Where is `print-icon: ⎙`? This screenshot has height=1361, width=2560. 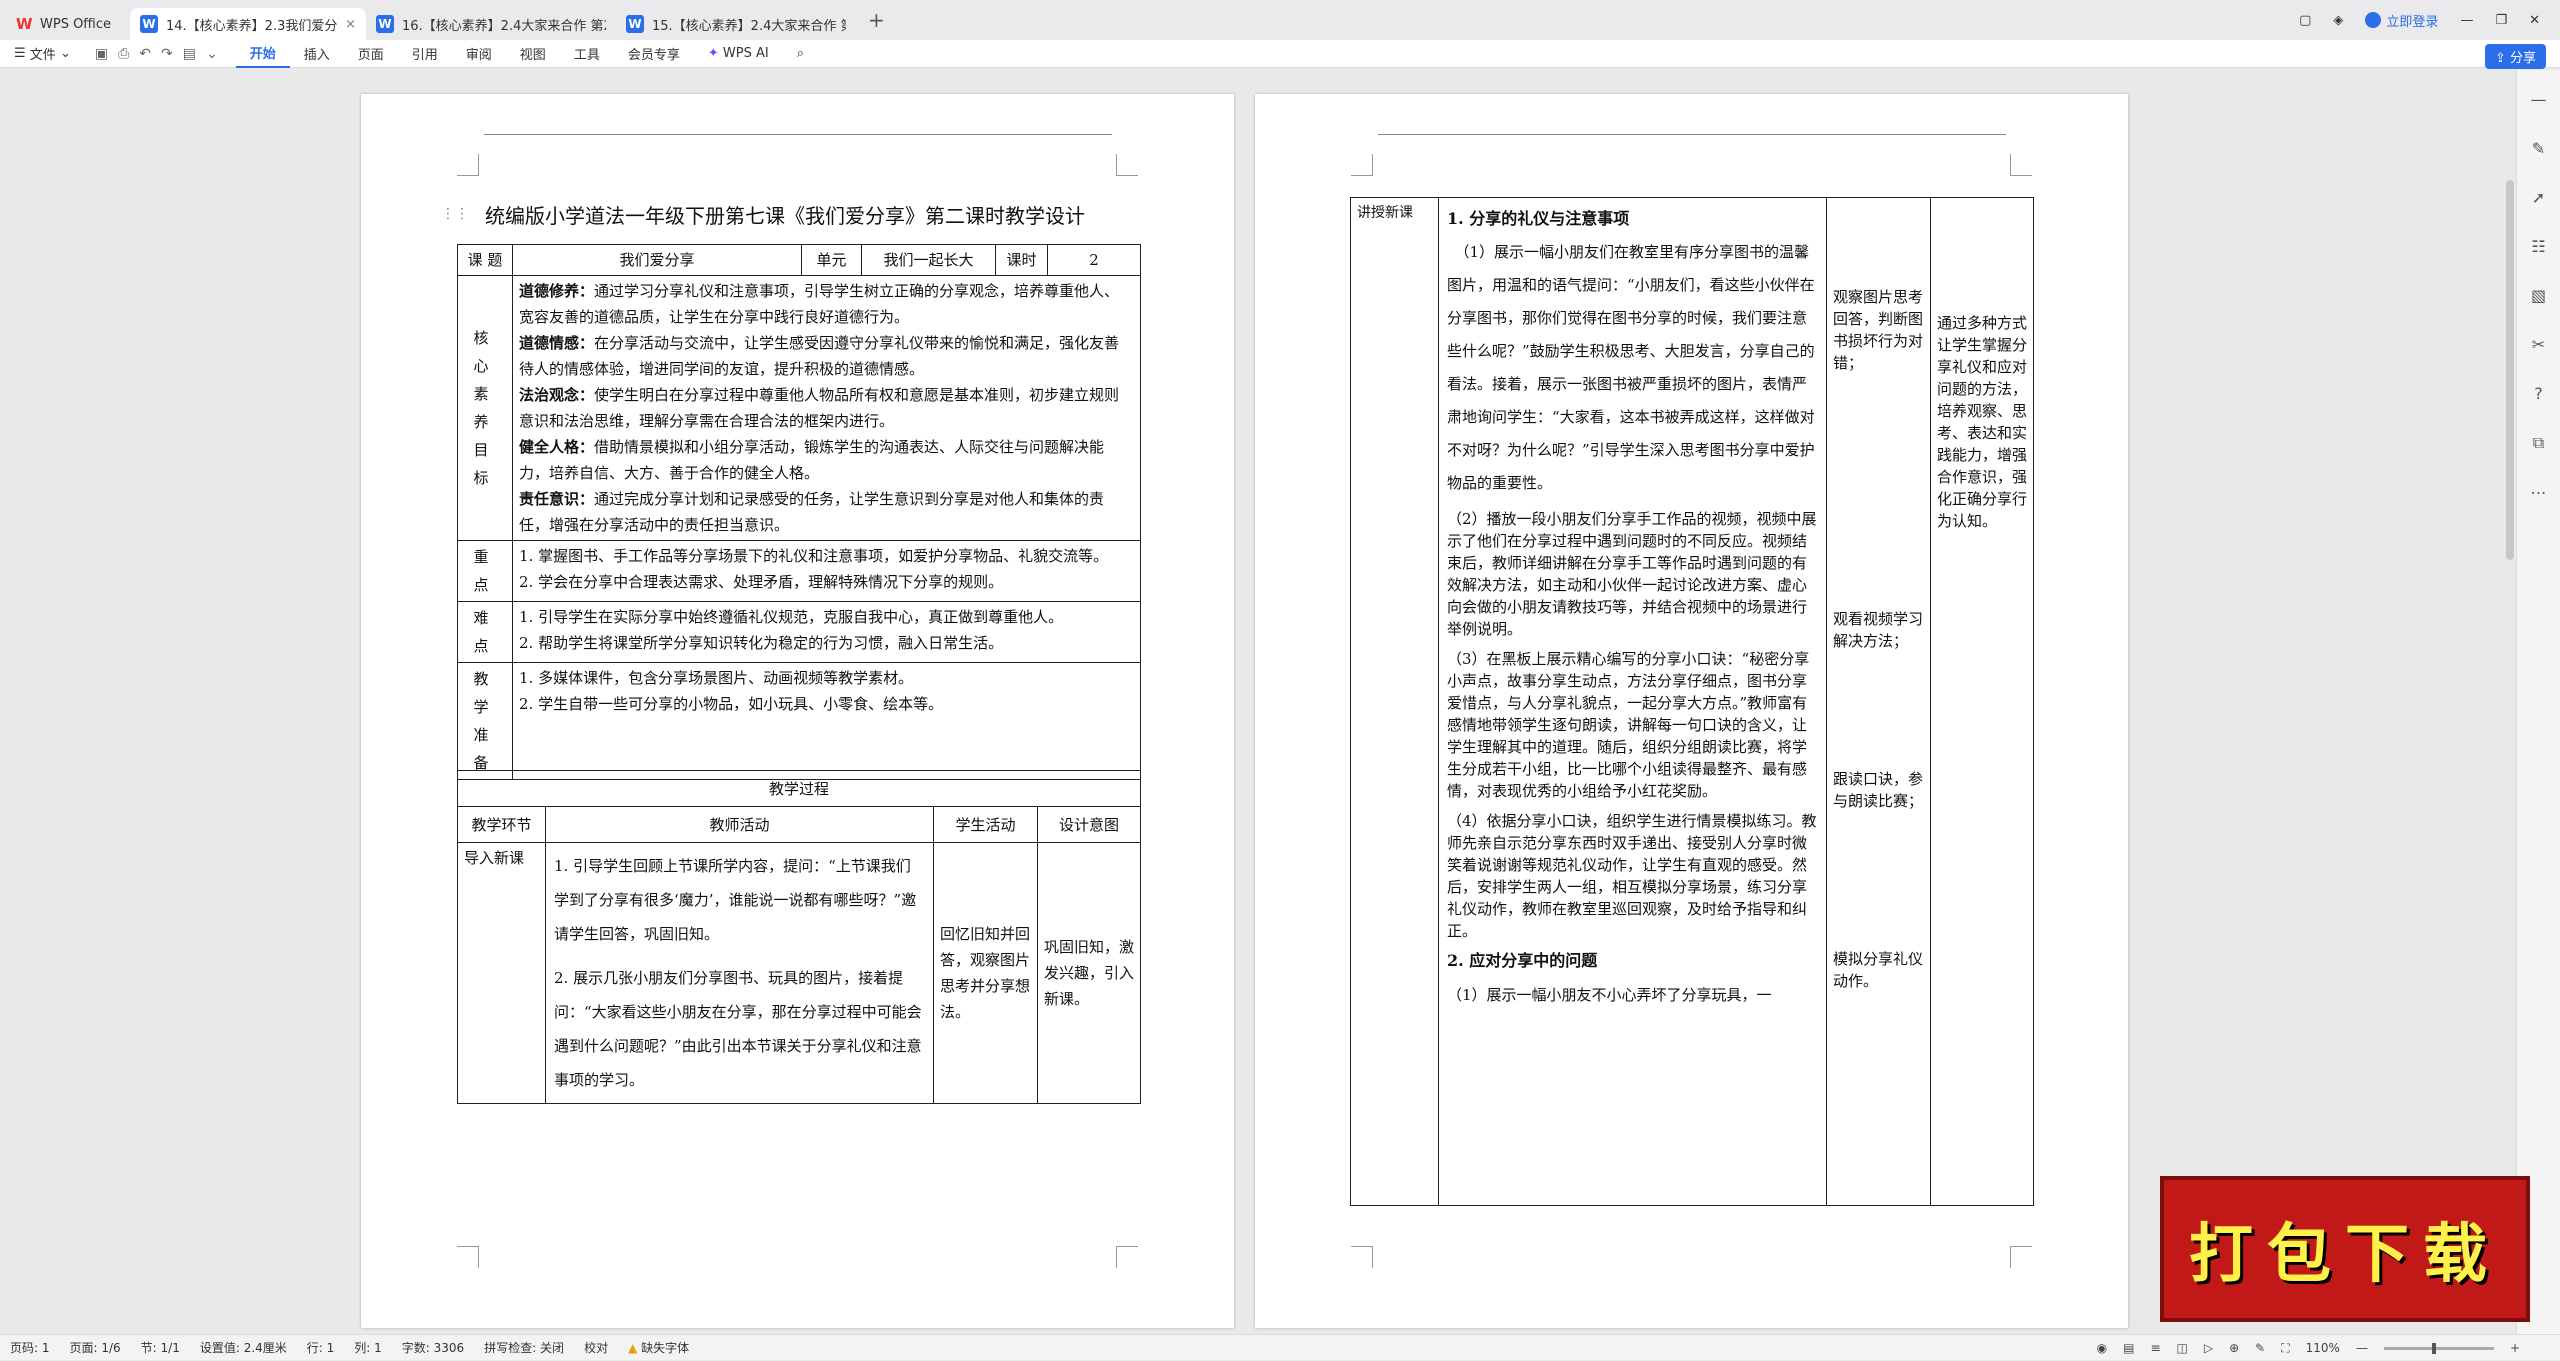 print-icon: ⎙ is located at coordinates (123, 54).